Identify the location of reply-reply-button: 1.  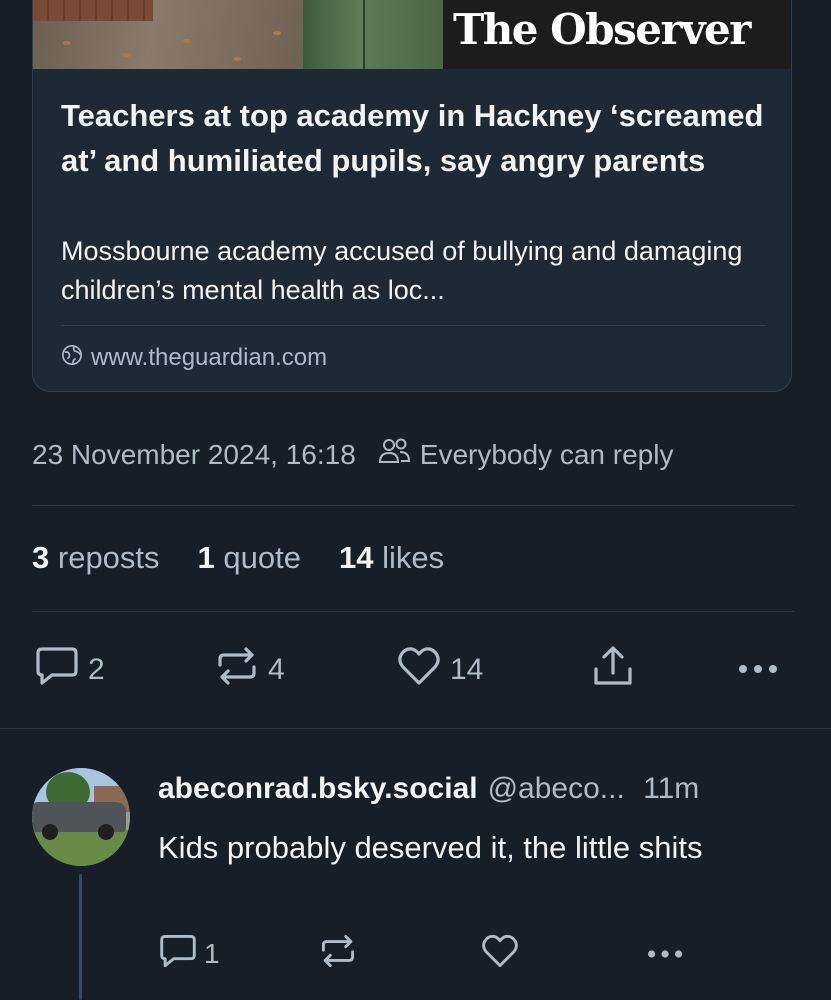
(189, 954).